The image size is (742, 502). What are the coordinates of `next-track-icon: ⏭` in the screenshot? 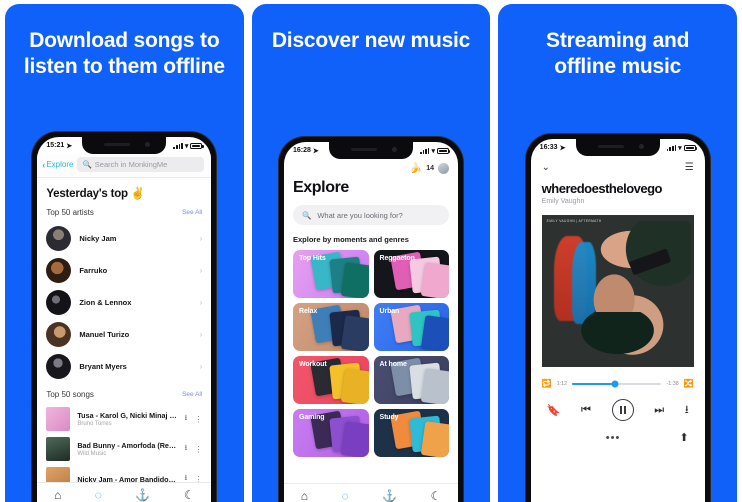 It's located at (659, 410).